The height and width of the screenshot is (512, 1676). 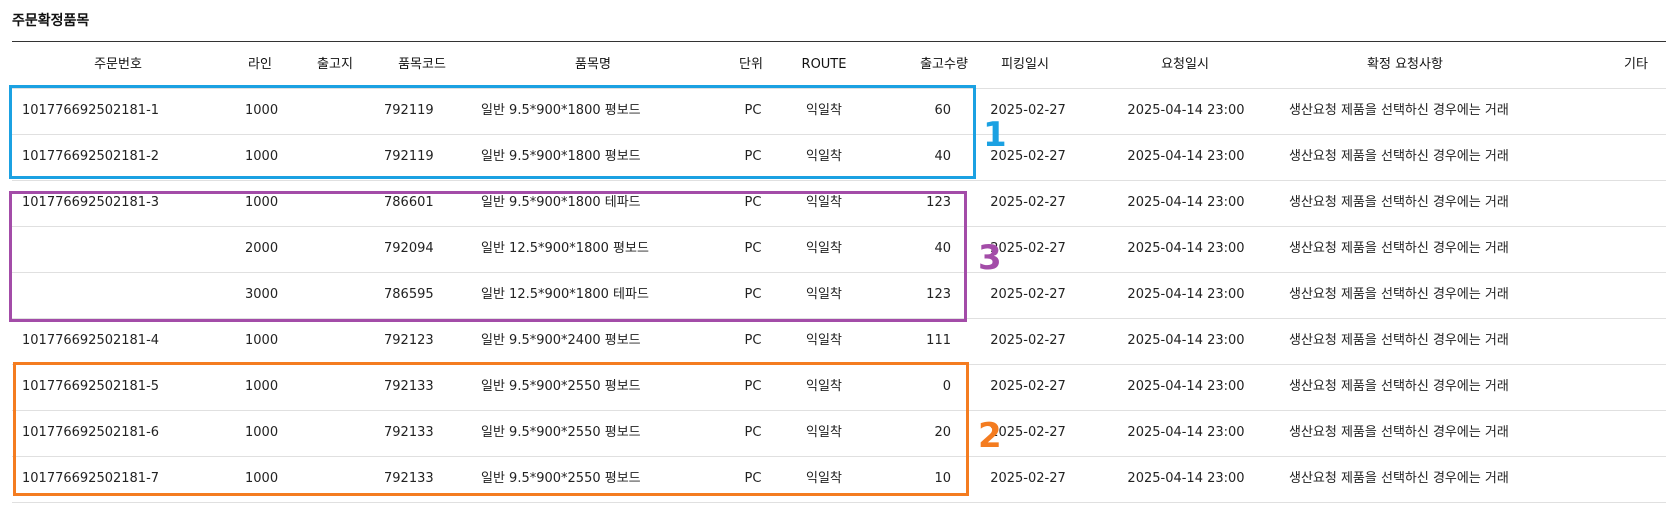 I want to click on annotation-label: 2, so click(x=990, y=436).